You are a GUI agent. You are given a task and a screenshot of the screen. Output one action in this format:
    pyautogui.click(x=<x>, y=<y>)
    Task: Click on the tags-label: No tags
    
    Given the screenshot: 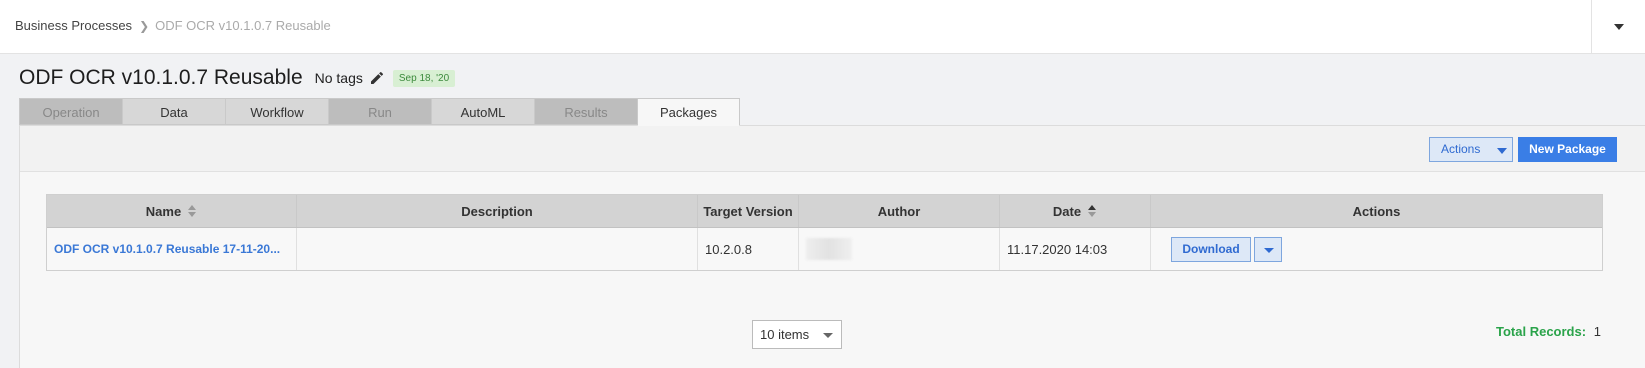 What is the action you would take?
    pyautogui.click(x=338, y=78)
    